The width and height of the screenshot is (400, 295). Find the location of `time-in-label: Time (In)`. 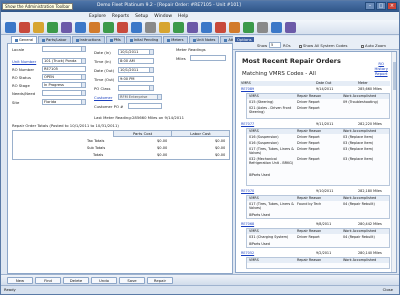

time-in-label: Time (In) is located at coordinates (102, 61).